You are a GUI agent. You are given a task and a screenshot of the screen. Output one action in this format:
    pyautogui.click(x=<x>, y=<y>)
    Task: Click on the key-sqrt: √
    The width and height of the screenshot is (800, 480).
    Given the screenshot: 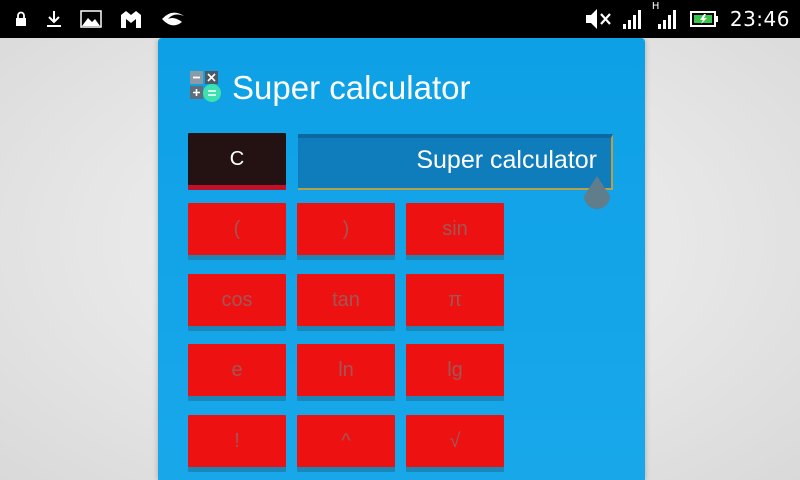 What is the action you would take?
    pyautogui.click(x=455, y=441)
    